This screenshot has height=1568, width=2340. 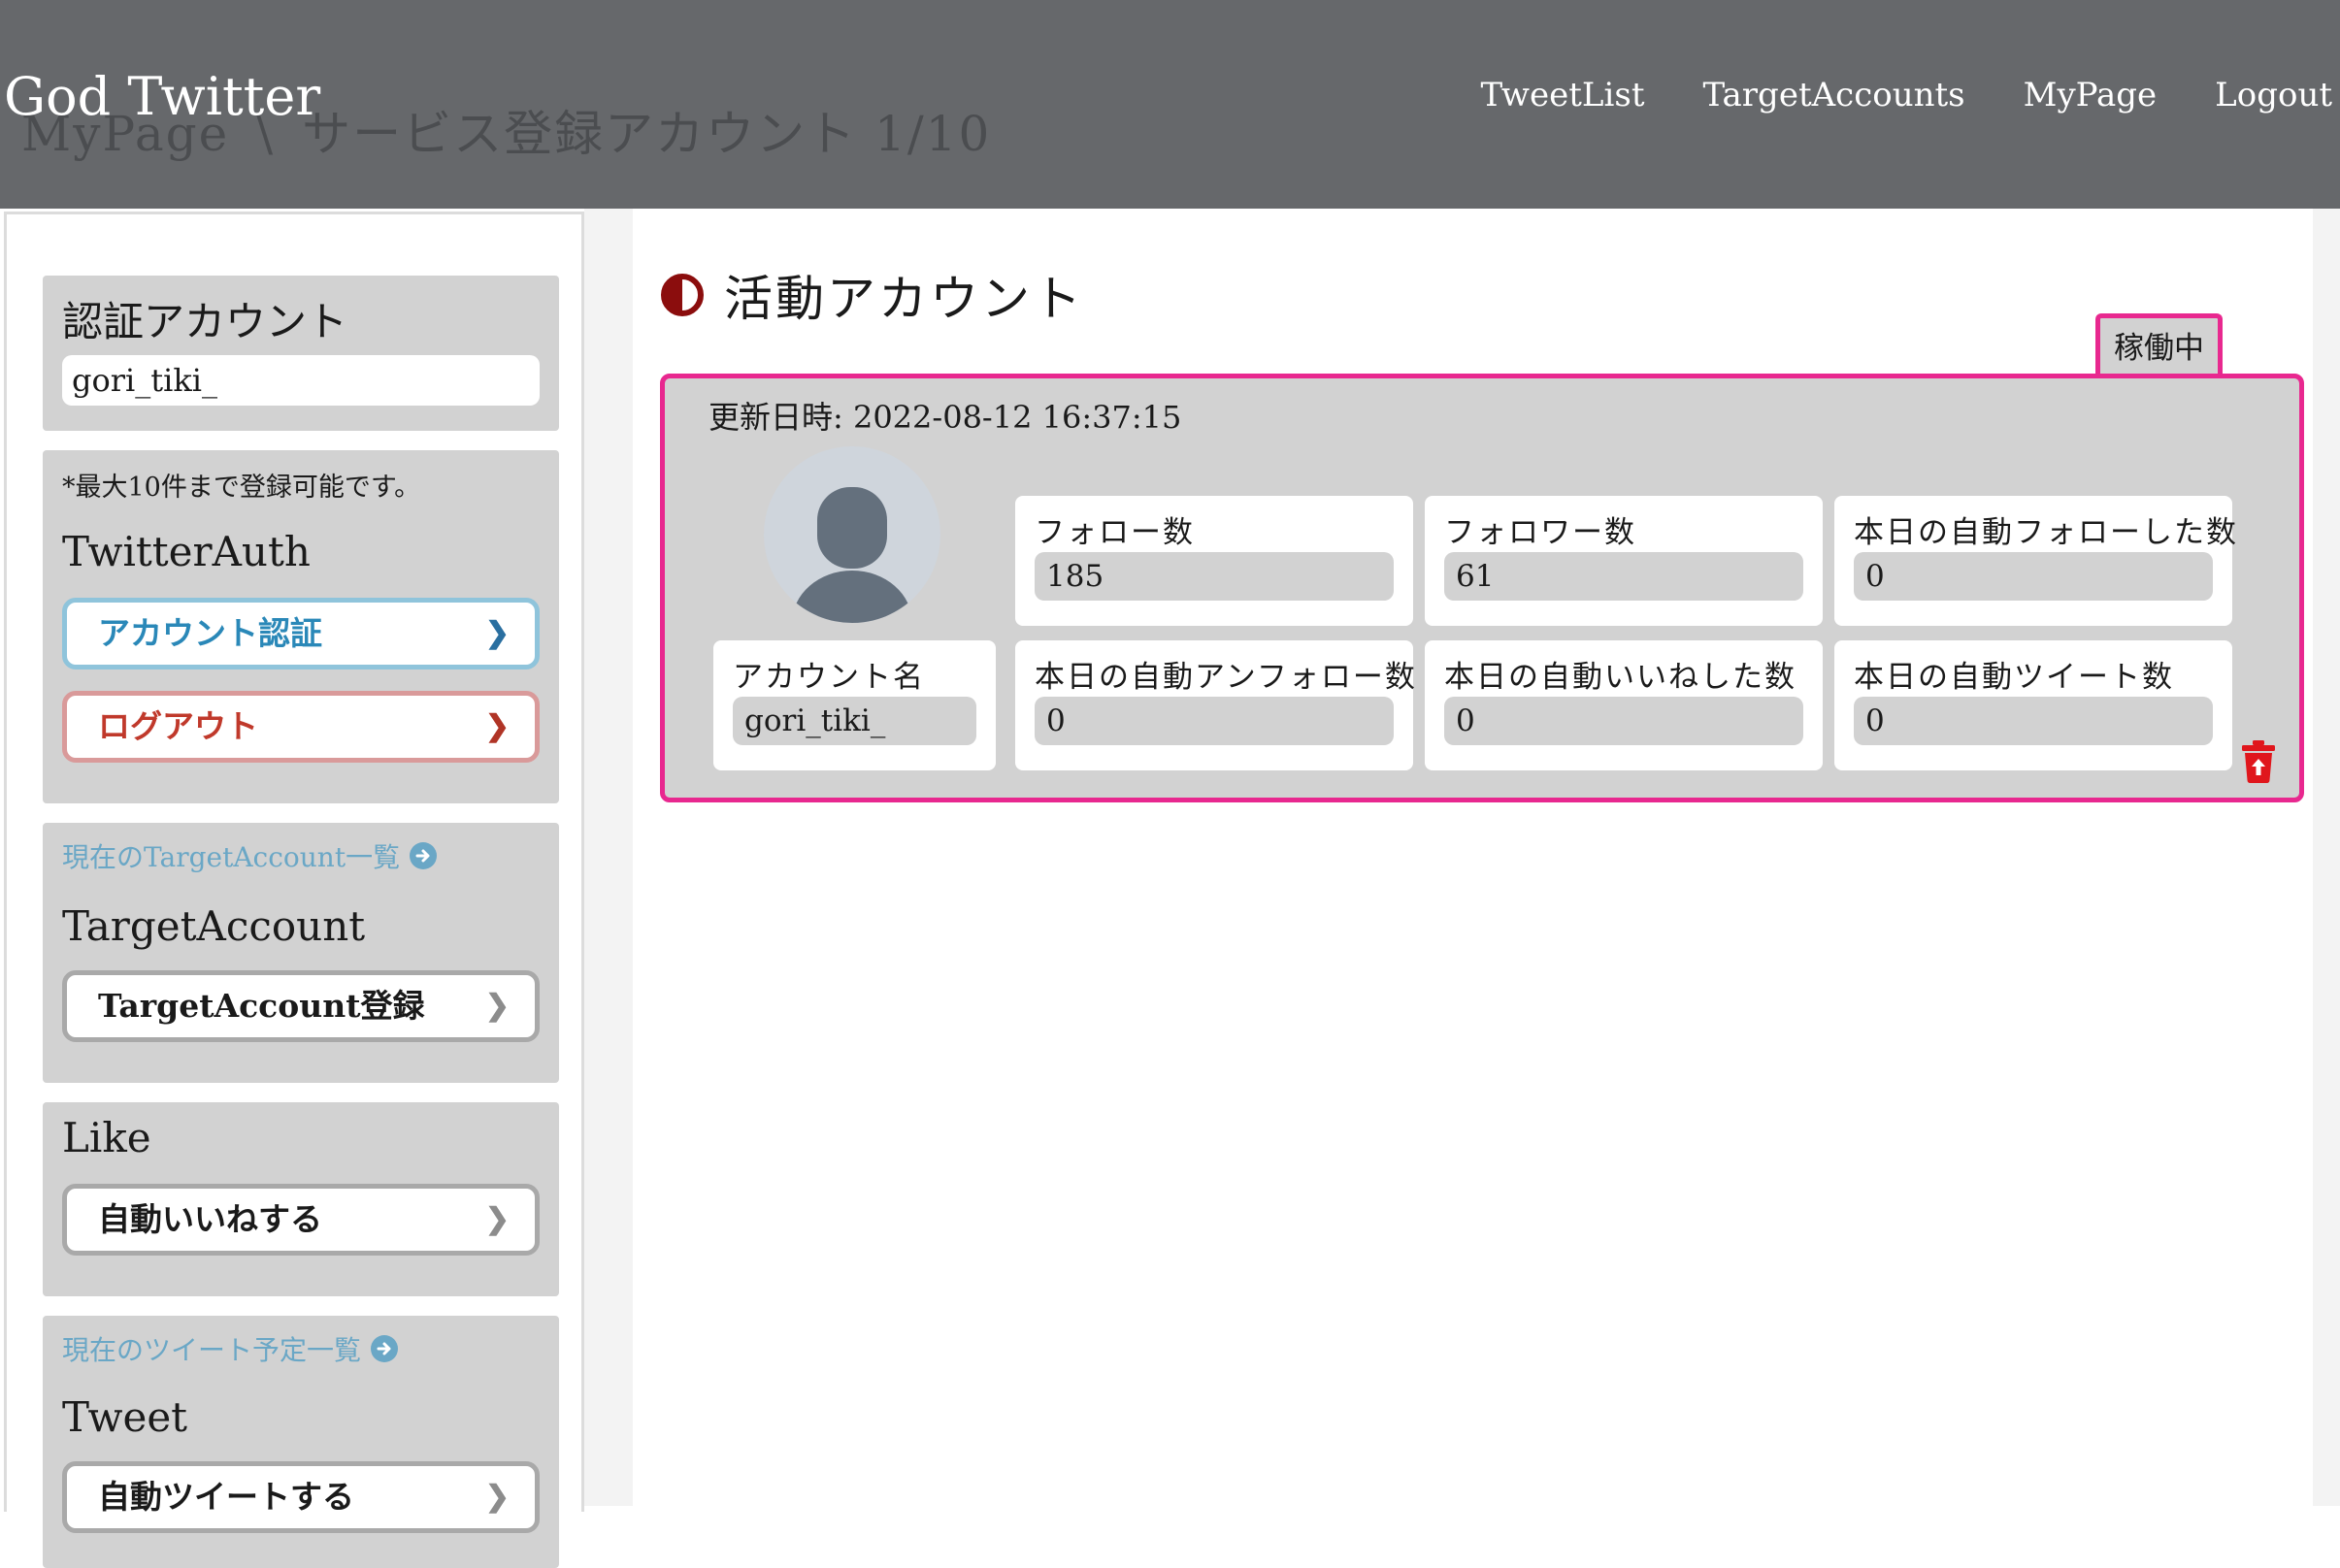 I want to click on target-account-register-label: TargetAccount登録, so click(x=261, y=1006).